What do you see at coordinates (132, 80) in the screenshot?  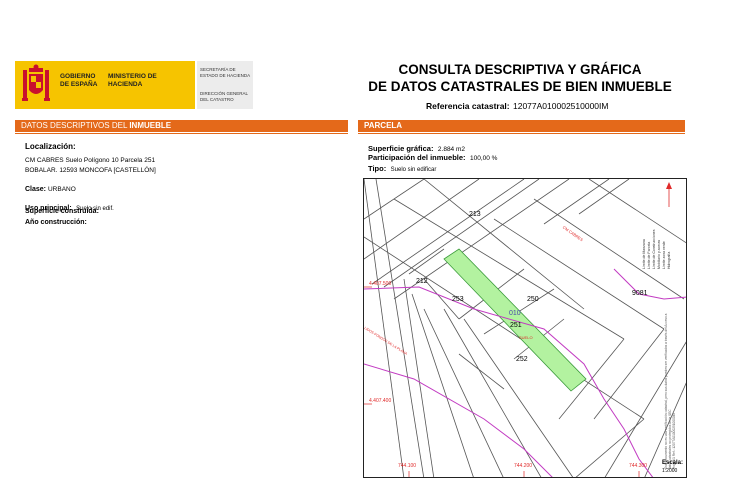 I see `ministerio-label: MINISTERIO DE HACIENDA` at bounding box center [132, 80].